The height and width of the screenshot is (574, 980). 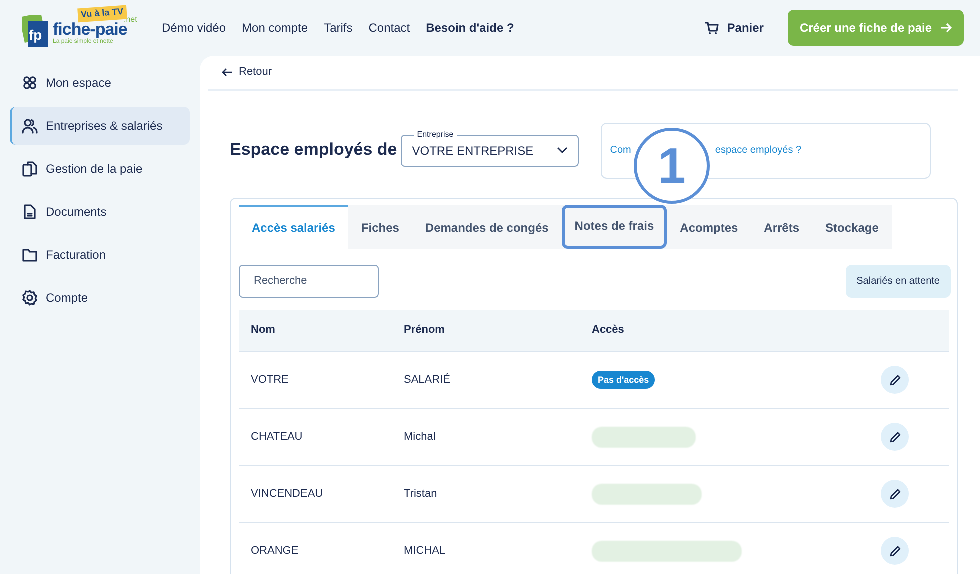 I want to click on help-link: Com, so click(x=621, y=150).